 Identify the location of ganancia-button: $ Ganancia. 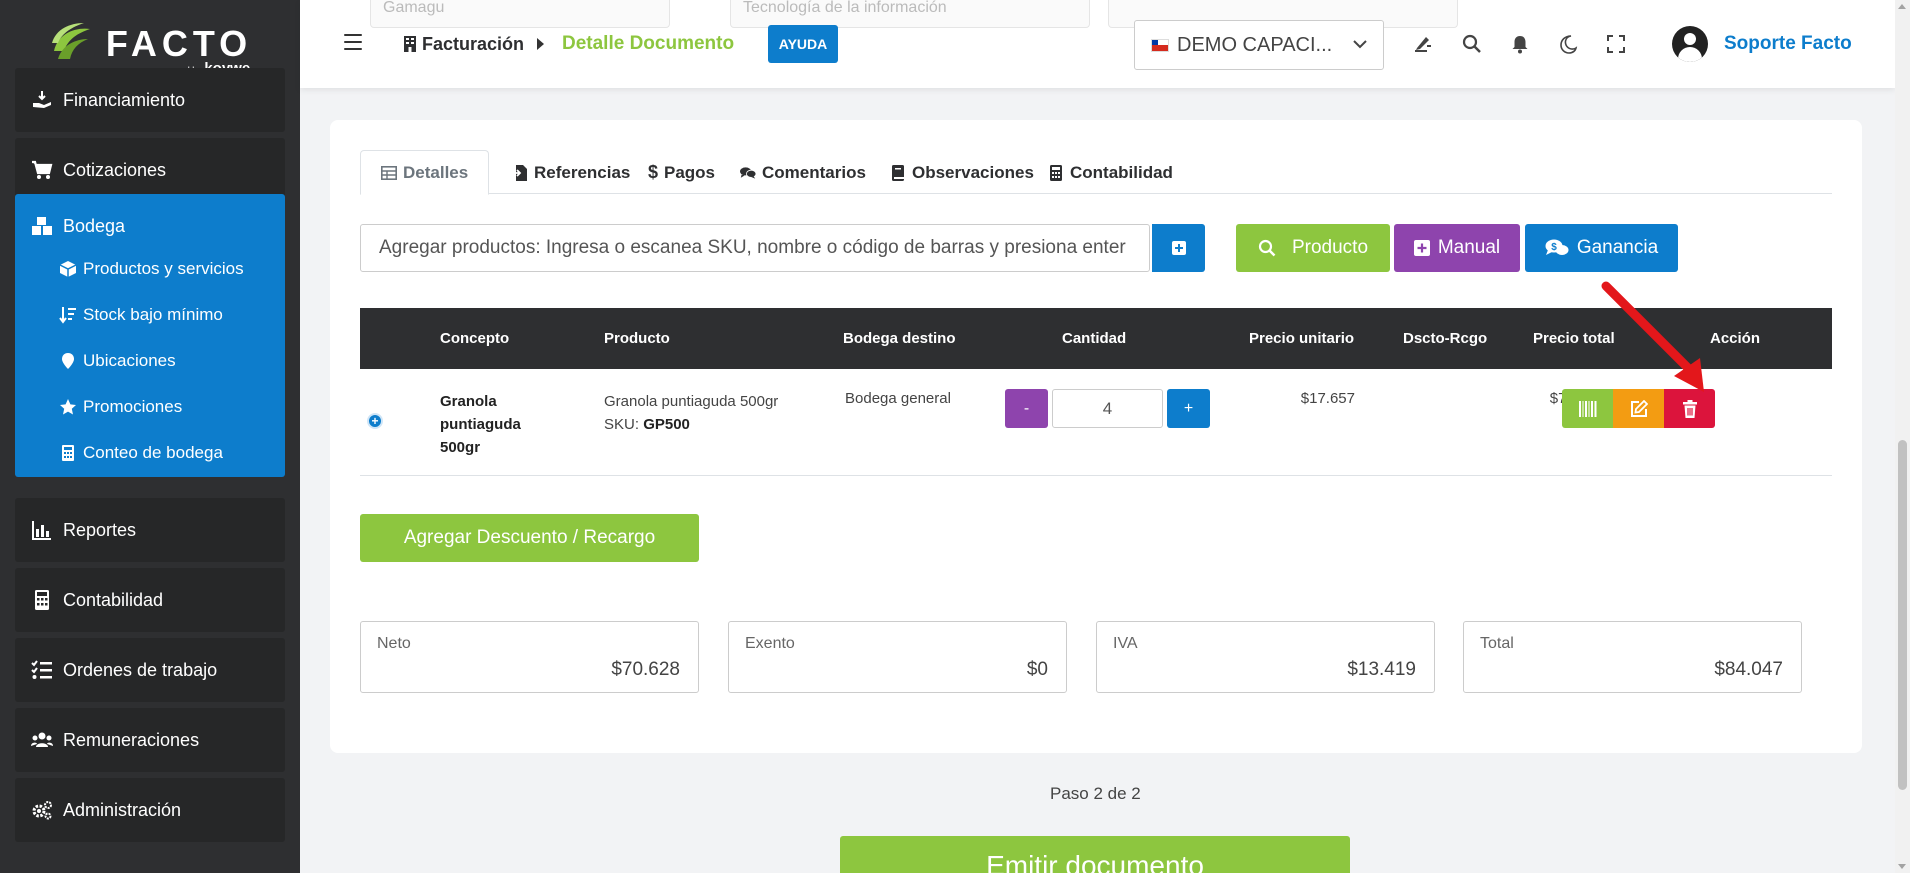
(1601, 248).